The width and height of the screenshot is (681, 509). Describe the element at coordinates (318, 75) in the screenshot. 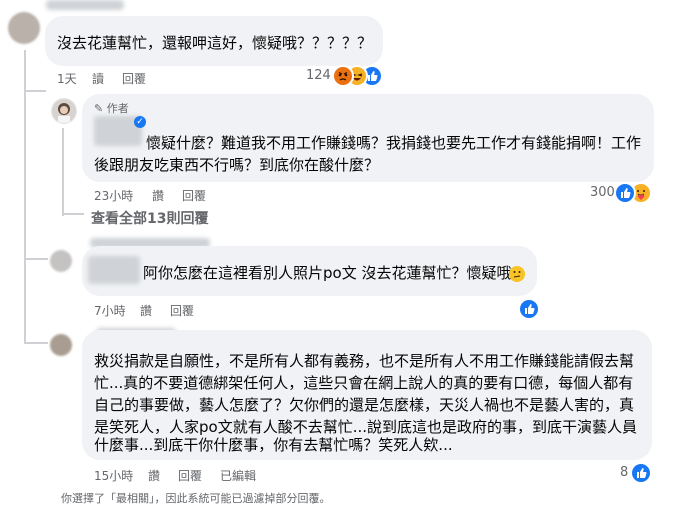

I see `reaction-count: 124` at that location.